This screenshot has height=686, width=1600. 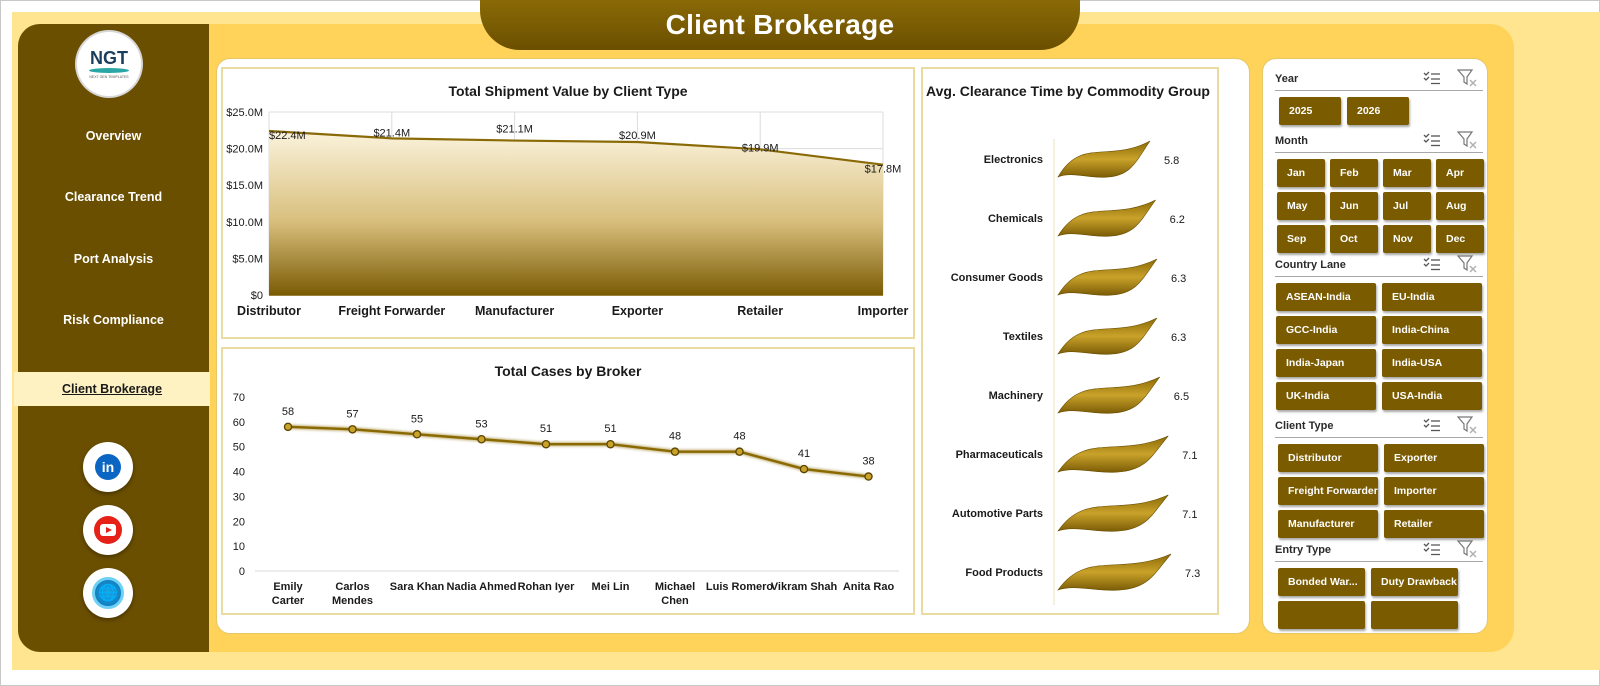 What do you see at coordinates (1414, 582) in the screenshot?
I see `slicer-button: Duty Drawback` at bounding box center [1414, 582].